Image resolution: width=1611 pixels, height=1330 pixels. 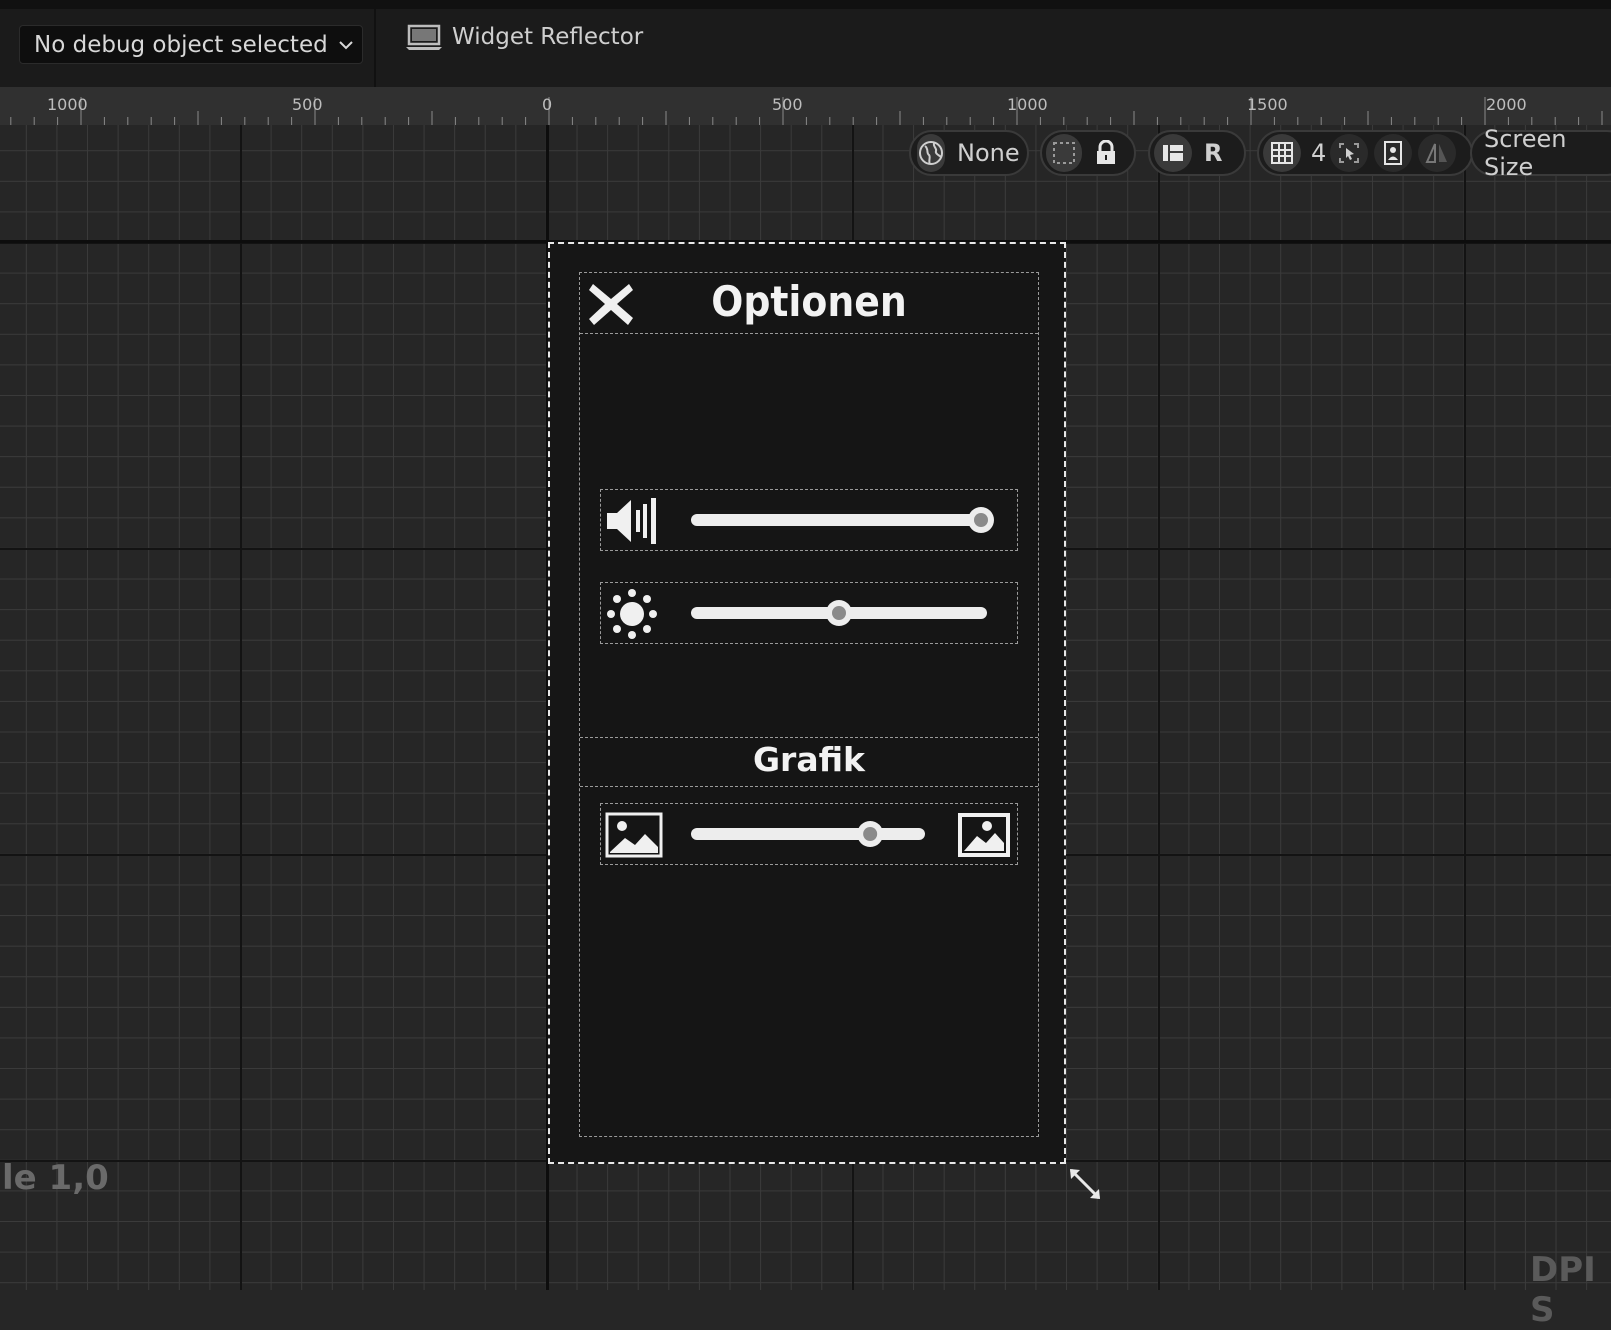 I want to click on image-high-icon, so click(x=984, y=835).